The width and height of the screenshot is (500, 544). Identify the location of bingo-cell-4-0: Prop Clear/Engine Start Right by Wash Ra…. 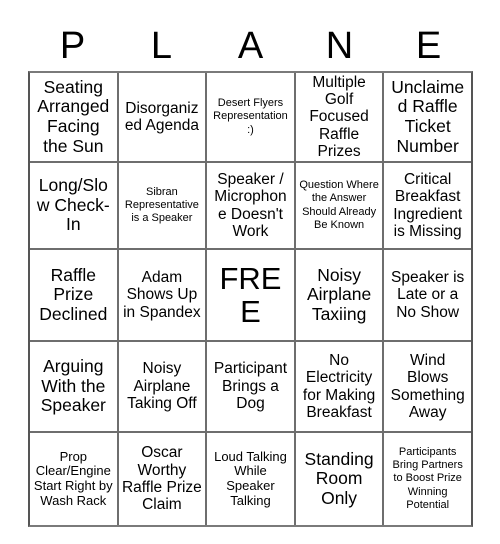
(73, 479).